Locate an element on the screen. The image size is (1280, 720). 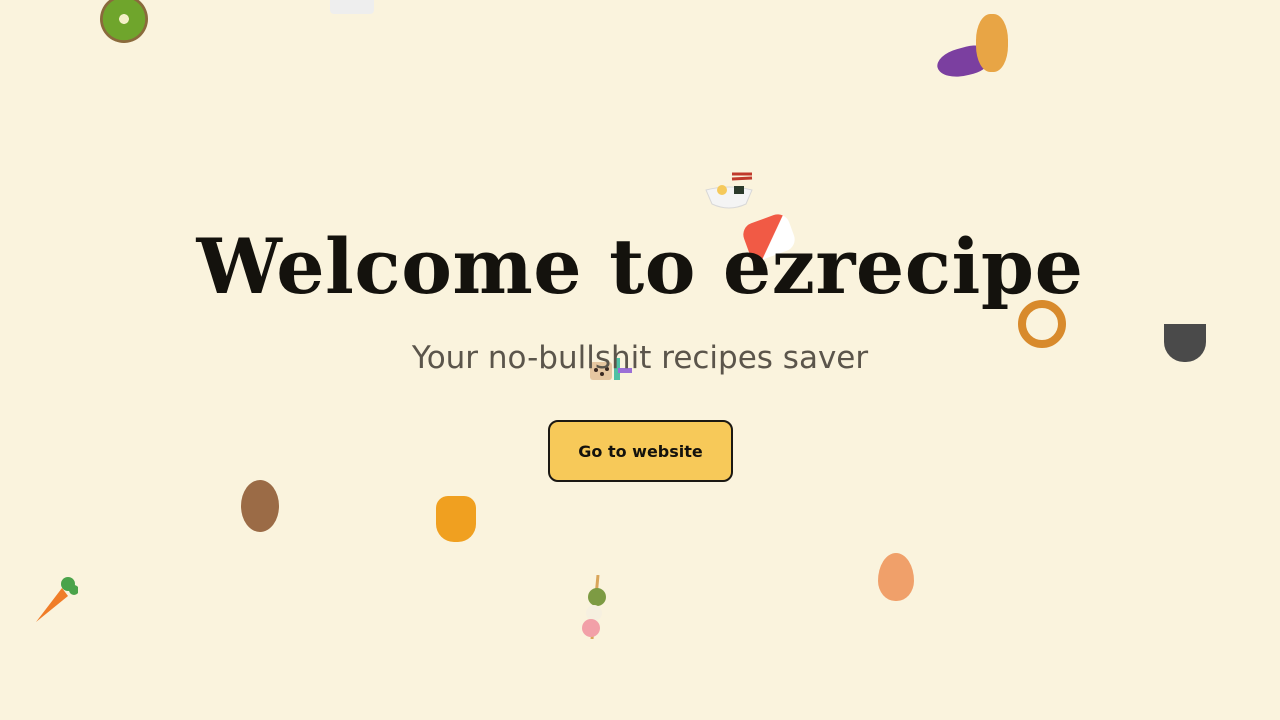
potato-icon is located at coordinates (260, 506).